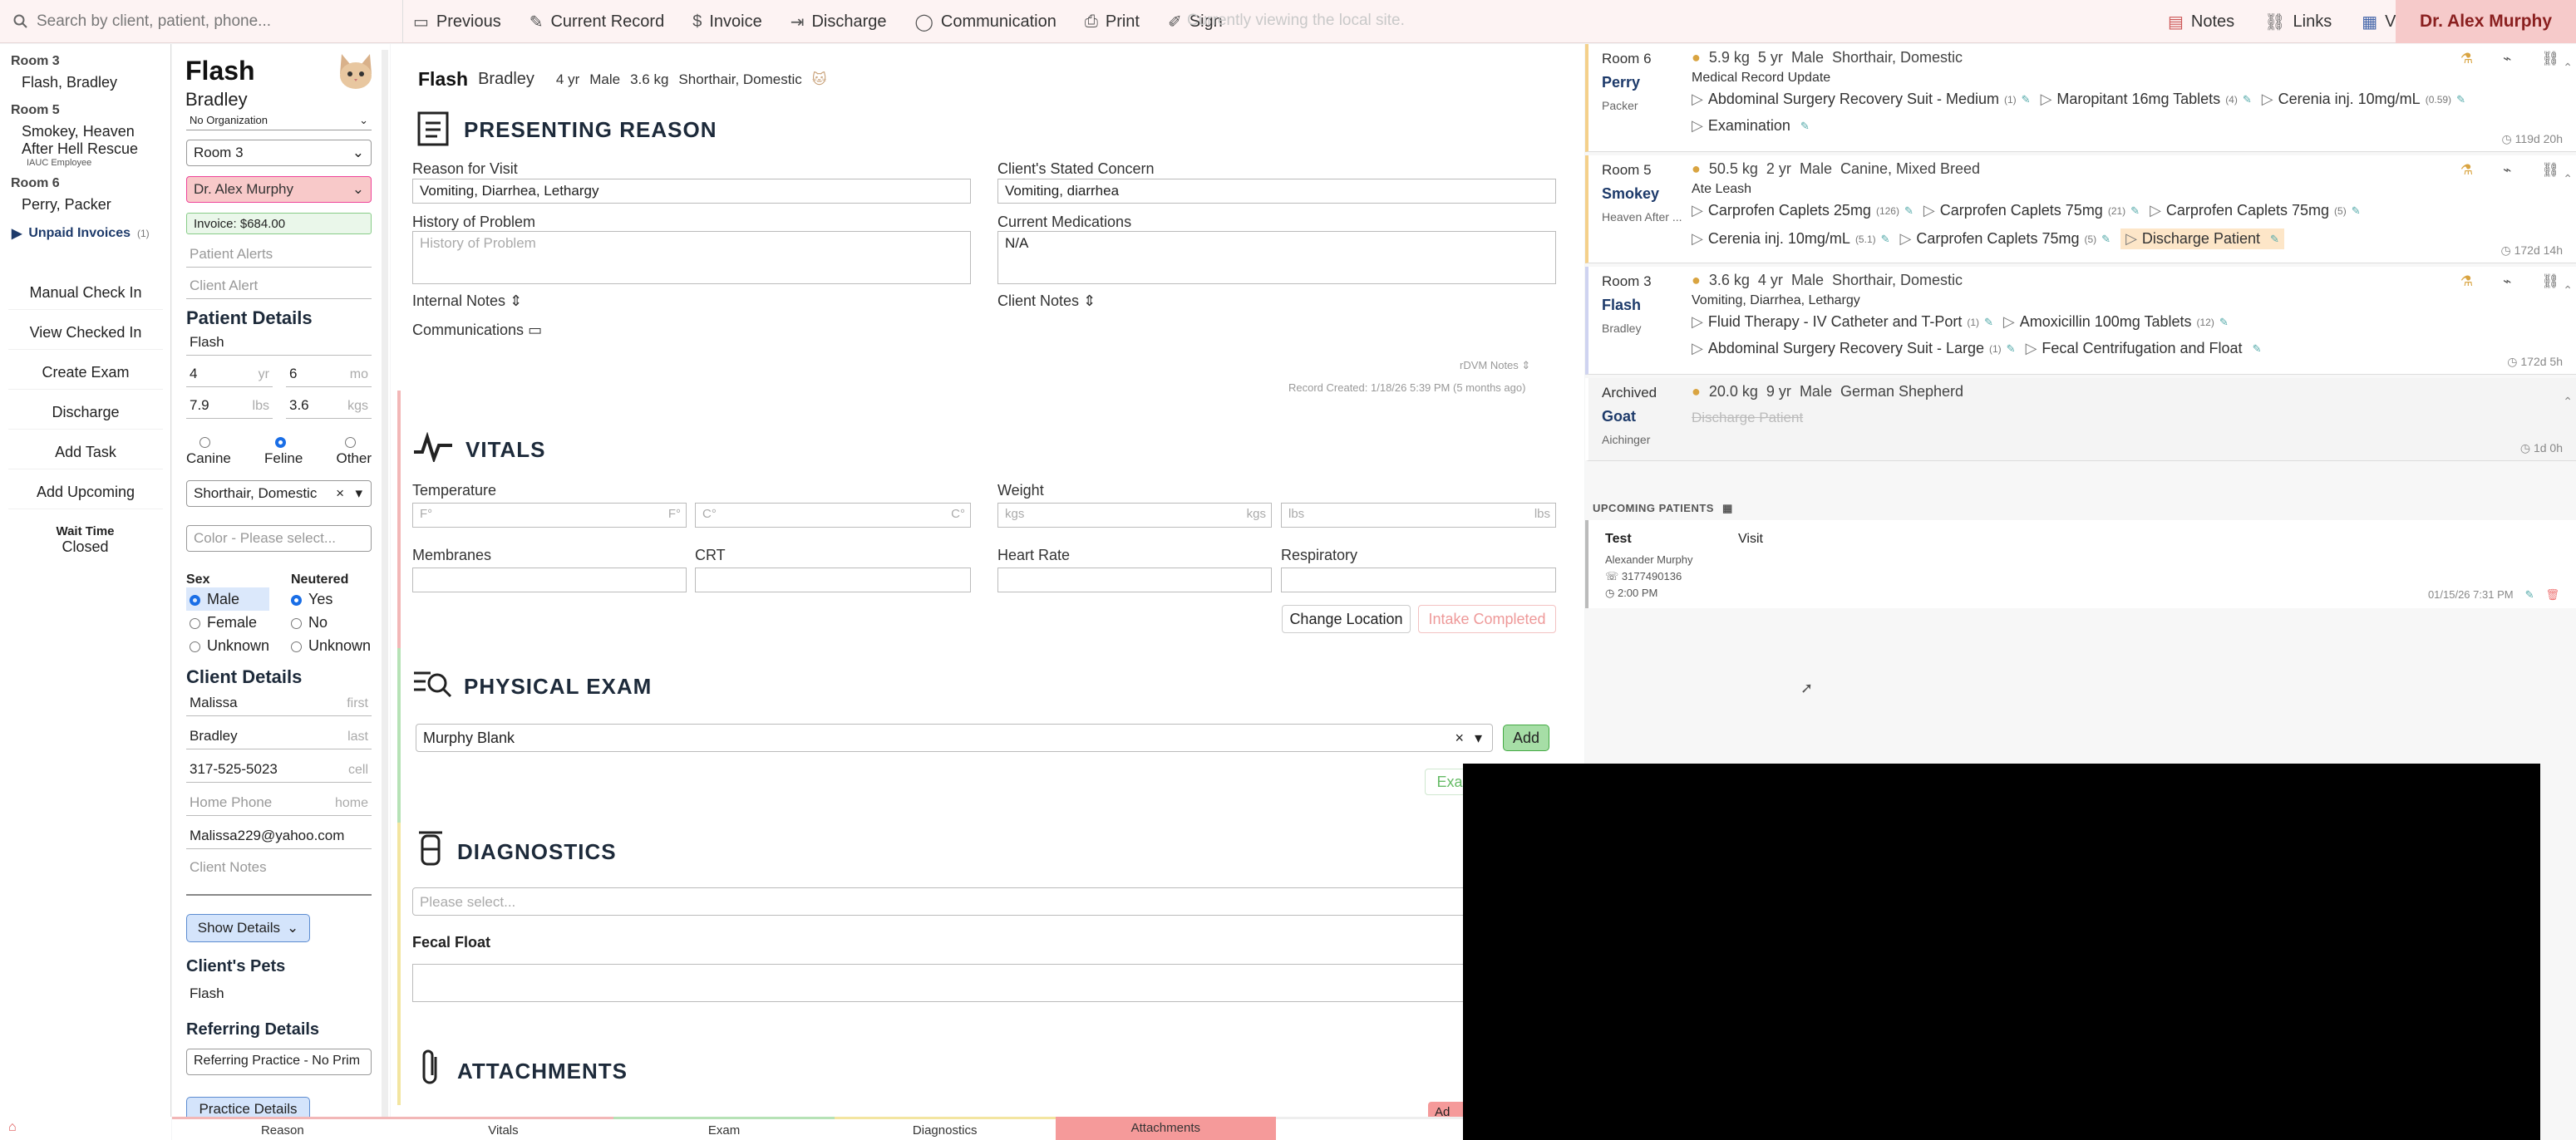 This screenshot has height=1140, width=2576. Describe the element at coordinates (549, 580) in the screenshot. I see `membranes-field` at that location.